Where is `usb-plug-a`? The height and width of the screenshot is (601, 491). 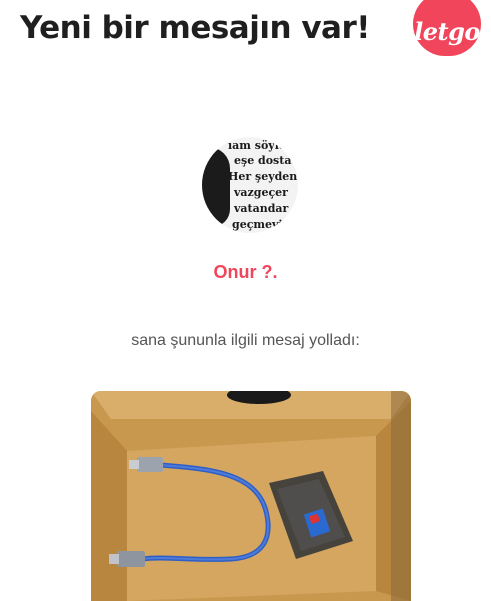 usb-plug-a is located at coordinates (150, 464).